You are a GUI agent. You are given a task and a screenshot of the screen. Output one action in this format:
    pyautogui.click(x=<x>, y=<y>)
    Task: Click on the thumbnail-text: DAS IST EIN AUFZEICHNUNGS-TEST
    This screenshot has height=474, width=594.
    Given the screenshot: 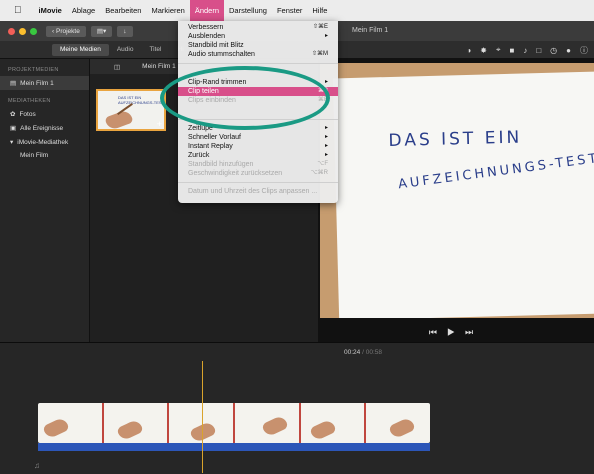 What is the action you would take?
    pyautogui.click(x=141, y=100)
    